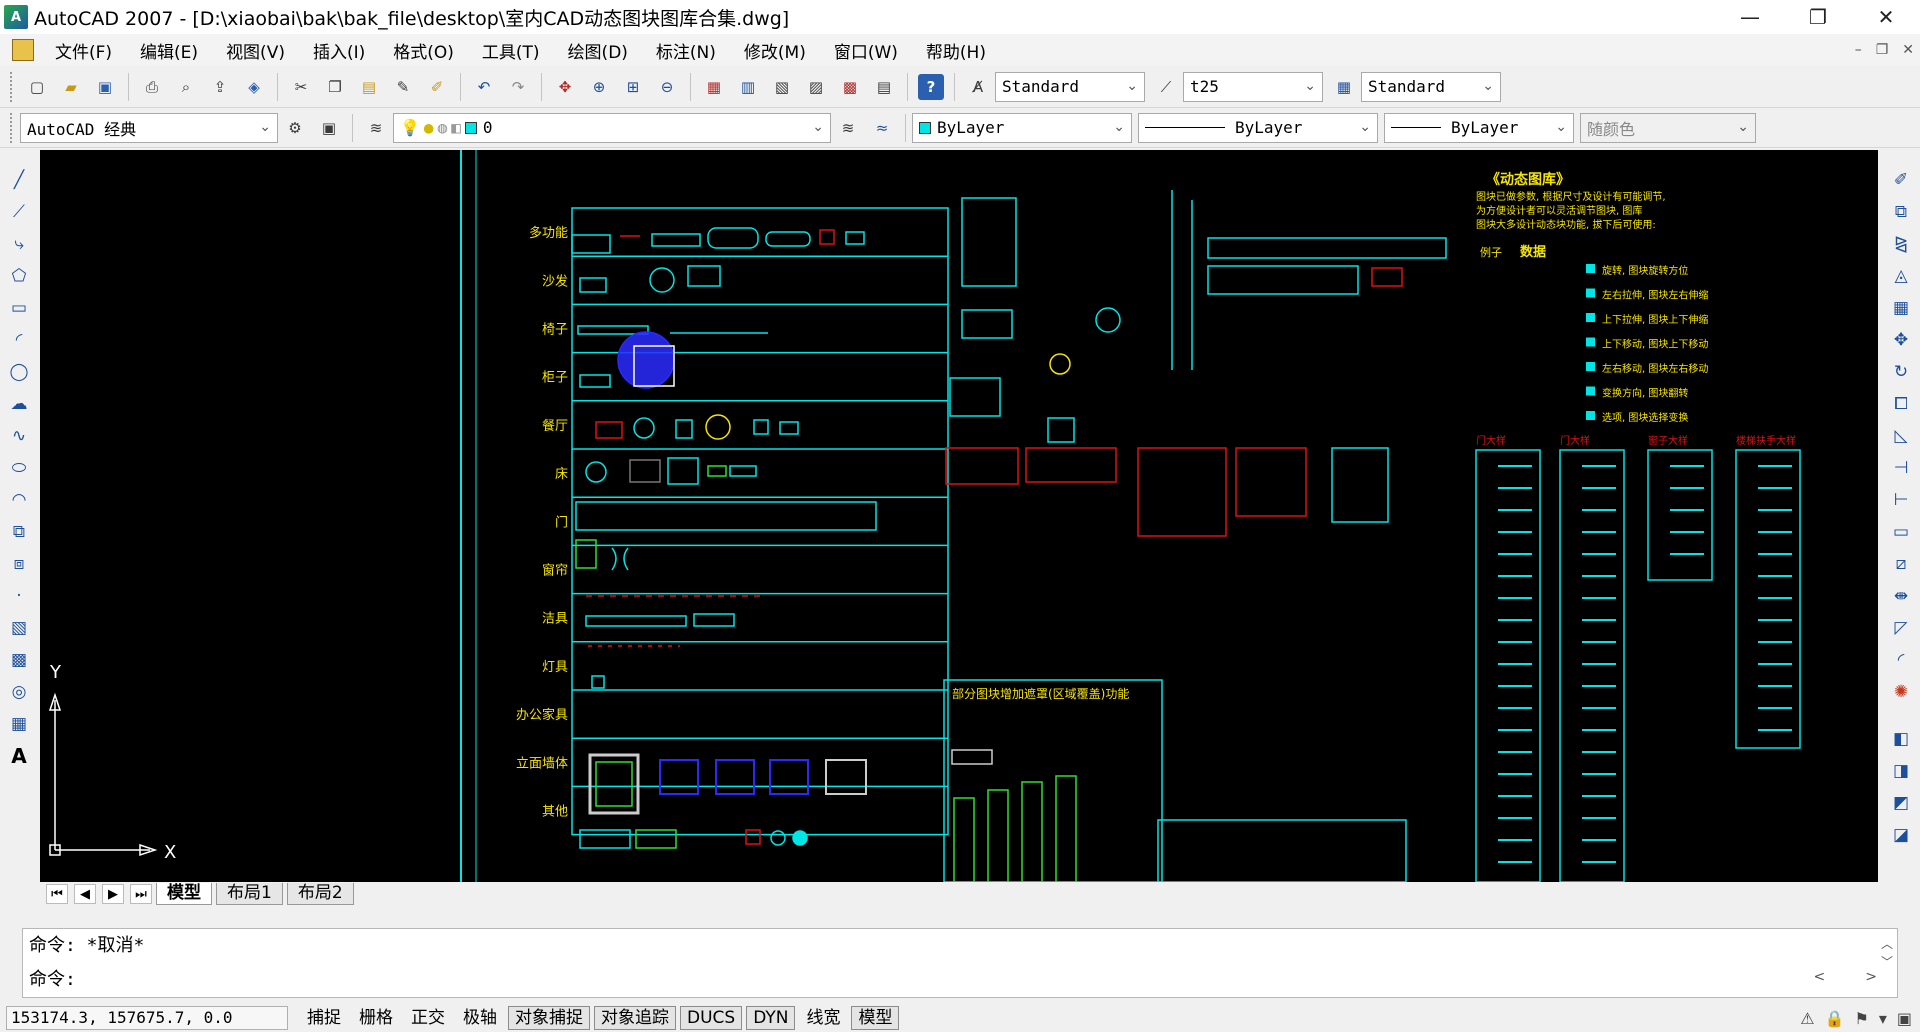 This screenshot has width=1920, height=1032. What do you see at coordinates (823, 1018) in the screenshot?
I see `status-toggle-8: 线宽` at bounding box center [823, 1018].